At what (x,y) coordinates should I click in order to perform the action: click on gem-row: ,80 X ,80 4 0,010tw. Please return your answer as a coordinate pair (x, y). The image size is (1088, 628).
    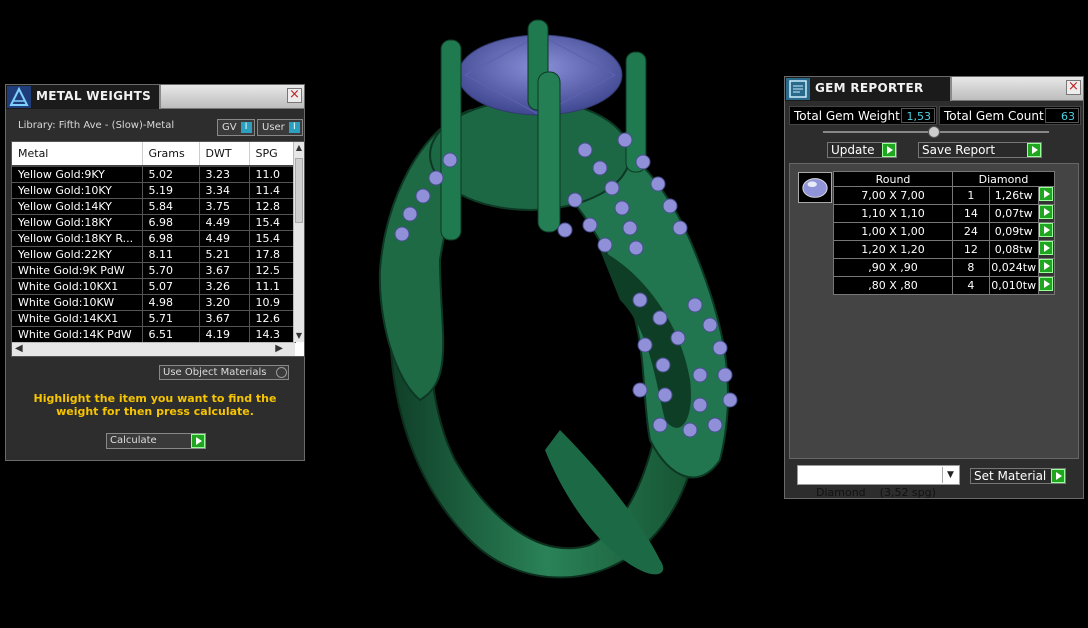
    Looking at the image, I should click on (944, 285).